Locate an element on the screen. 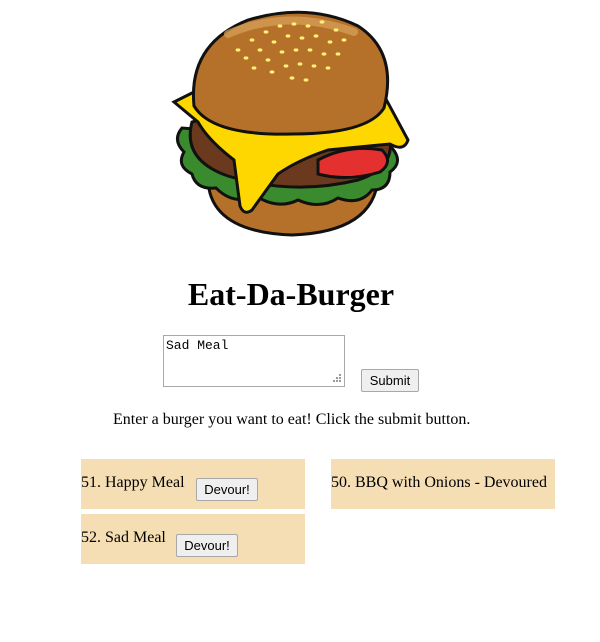  burger-item-devoured: 50. BBQ with Onions - Devoured is located at coordinates (443, 484).